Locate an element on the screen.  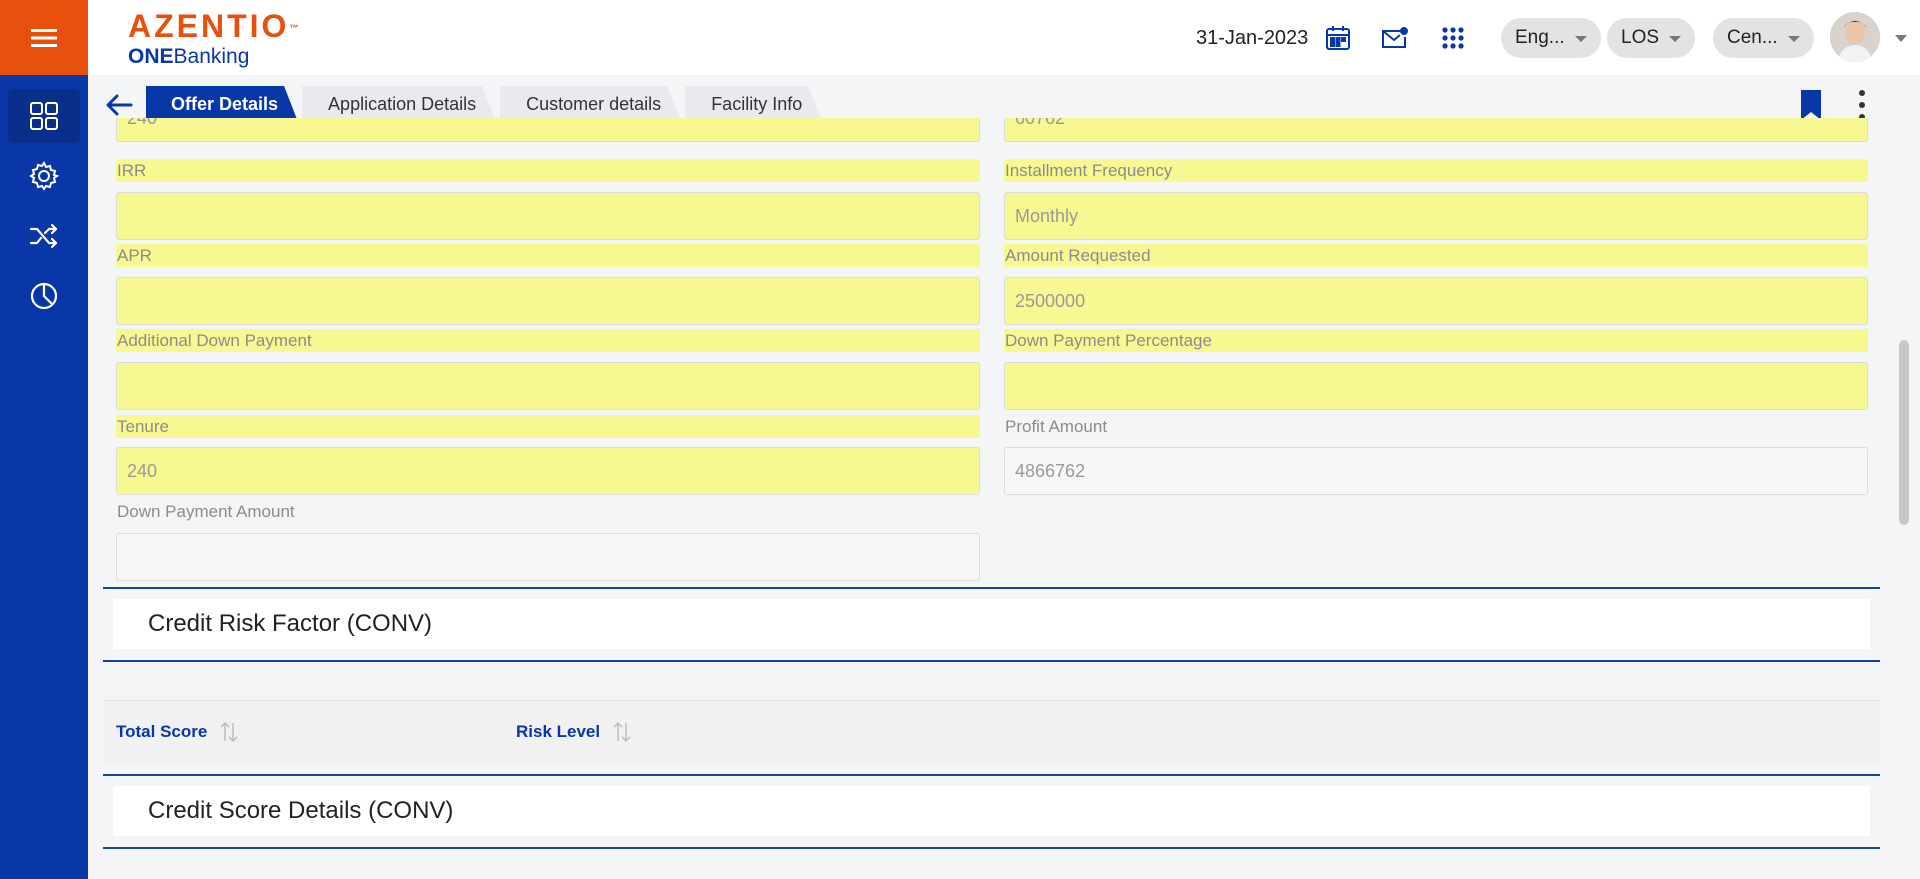
apr-field is located at coordinates (548, 301).